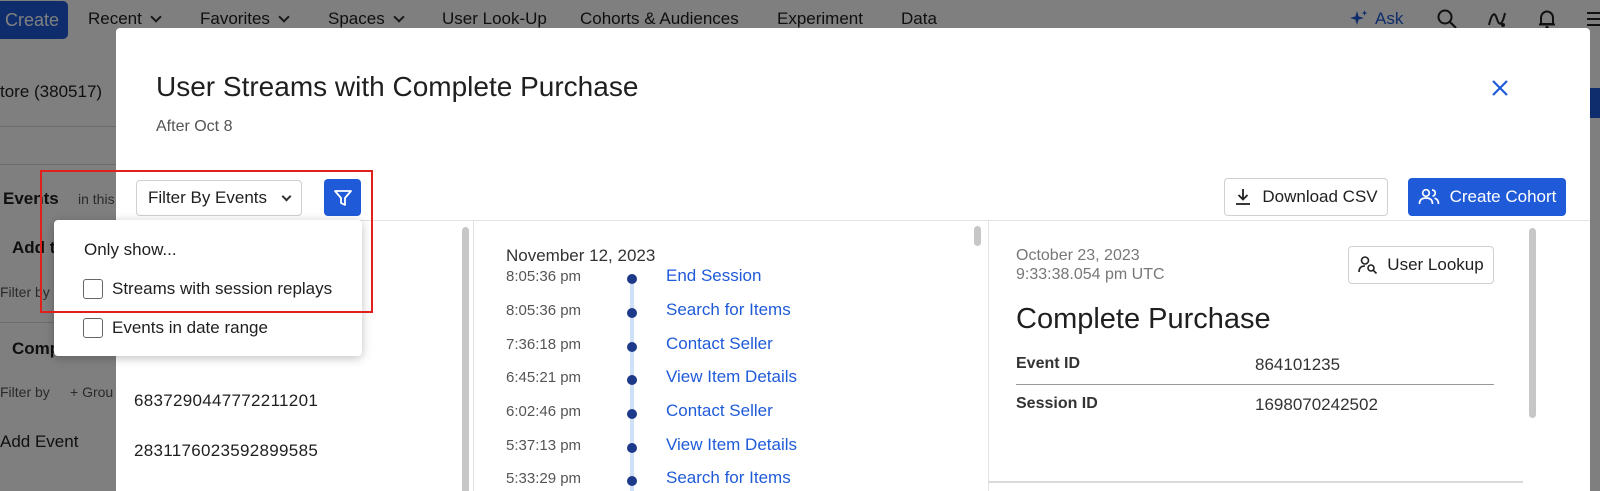 This screenshot has height=491, width=1600. What do you see at coordinates (222, 288) in the screenshot?
I see `option-label: Streams with session replays` at bounding box center [222, 288].